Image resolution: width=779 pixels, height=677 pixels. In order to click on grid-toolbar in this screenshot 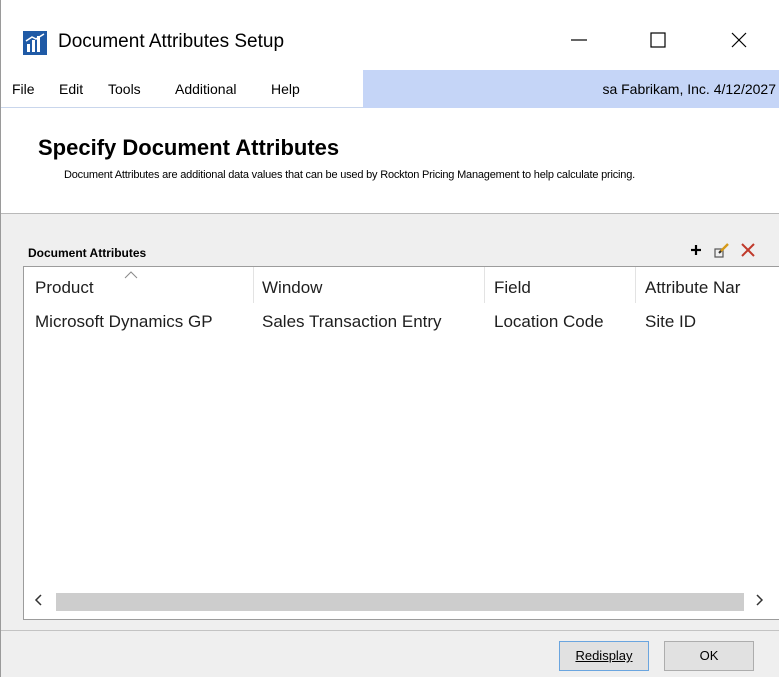, I will do `click(722, 250)`.